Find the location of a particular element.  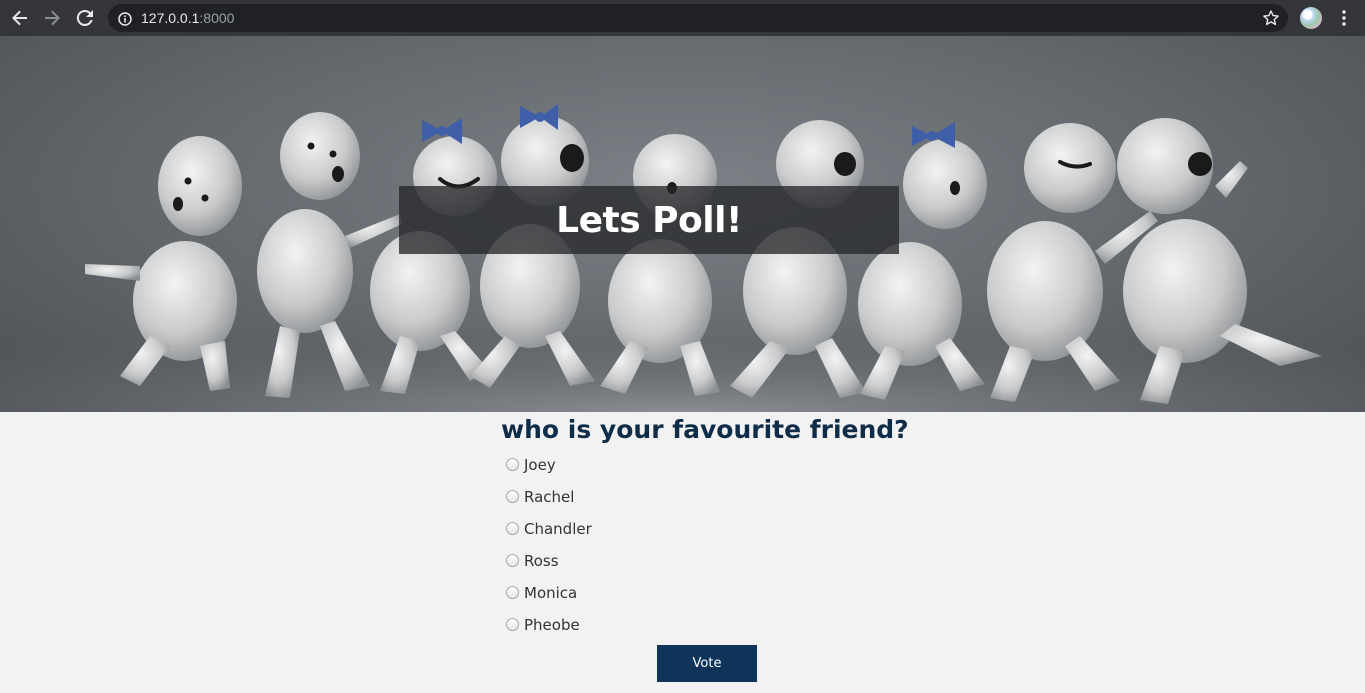

radio-ross is located at coordinates (512, 560).